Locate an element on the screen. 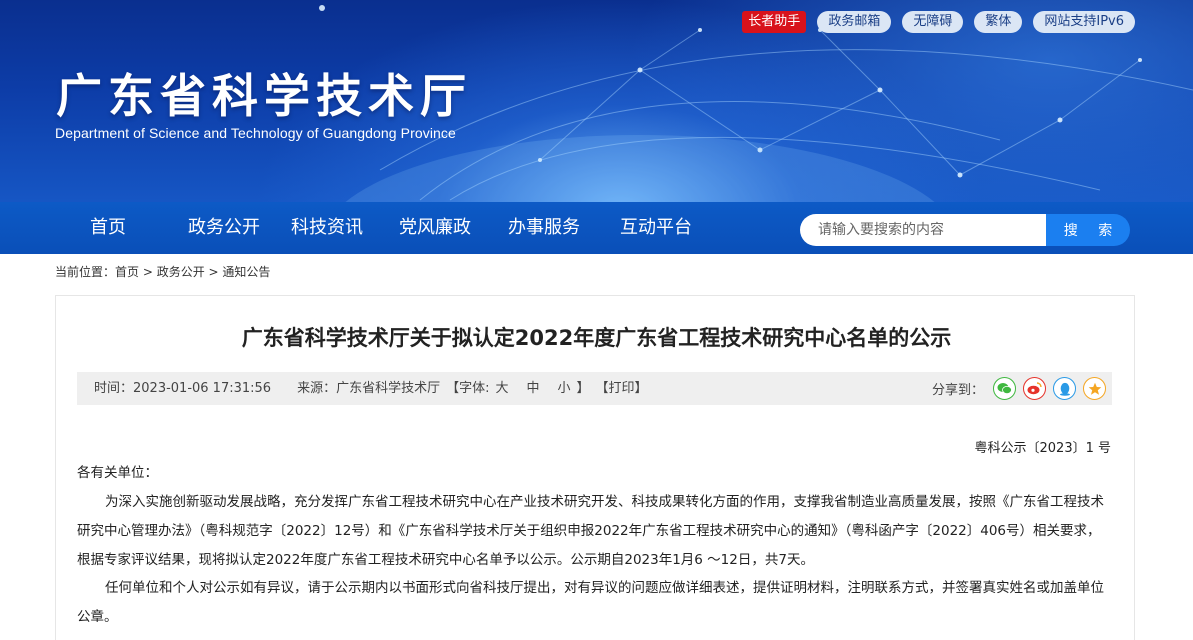 Image resolution: width=1193 pixels, height=640 pixels. search-button: 搜 索 is located at coordinates (1088, 230).